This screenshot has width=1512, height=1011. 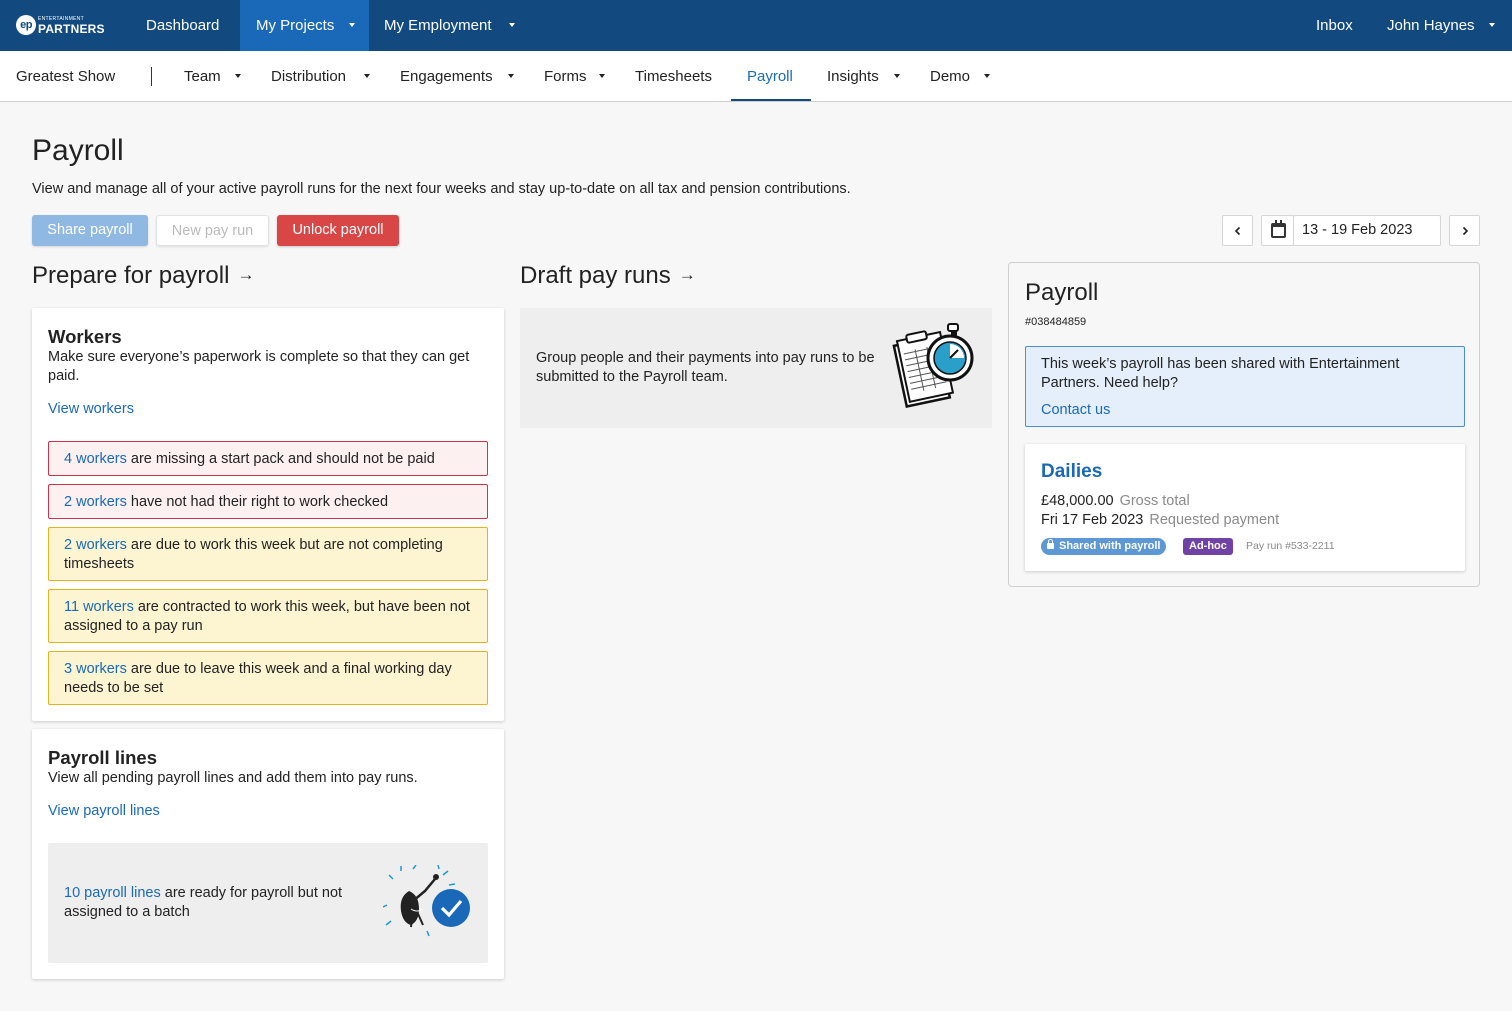 I want to click on alert-link: 4 workers, so click(x=95, y=459).